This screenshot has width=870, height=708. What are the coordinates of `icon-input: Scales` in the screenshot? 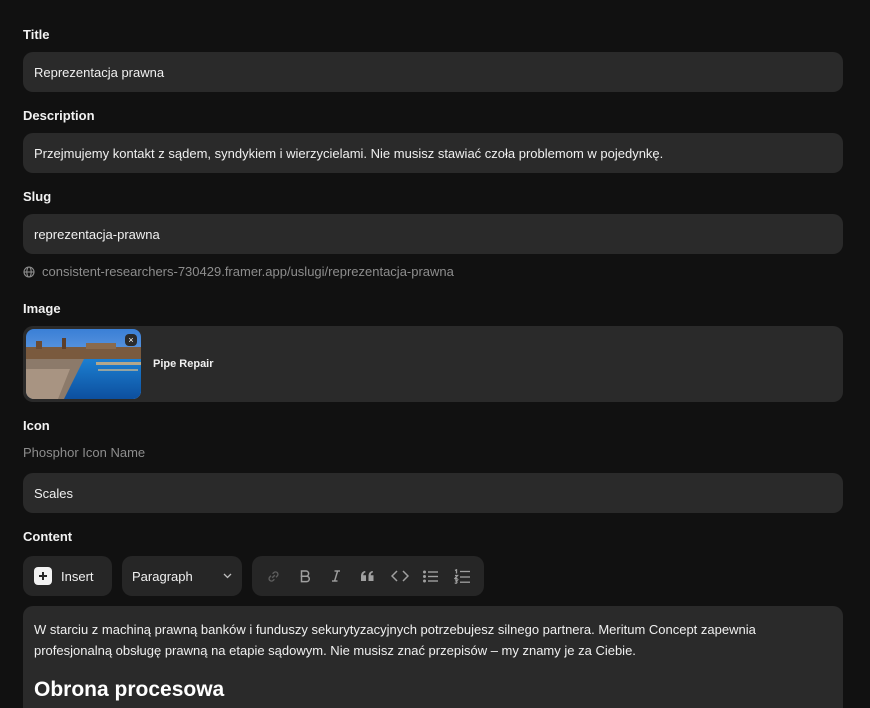 It's located at (433, 493).